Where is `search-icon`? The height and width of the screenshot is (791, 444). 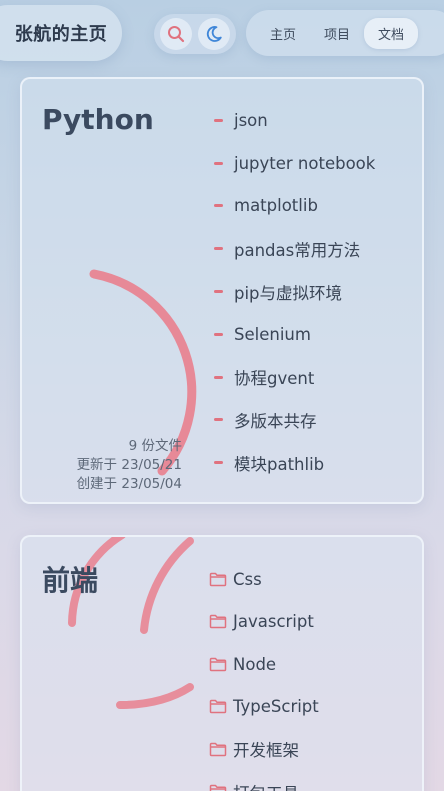 search-icon is located at coordinates (176, 34).